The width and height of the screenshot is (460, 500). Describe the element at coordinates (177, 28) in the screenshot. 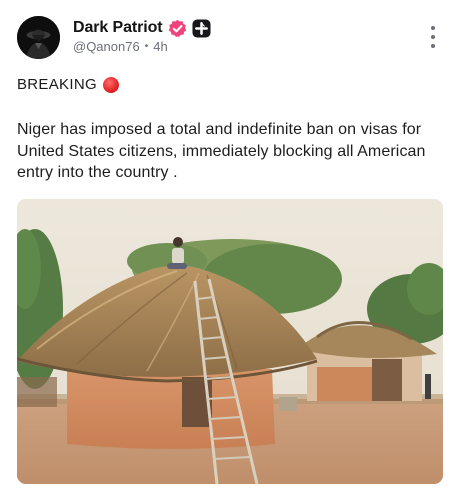

I see `verified-badge-icon` at that location.